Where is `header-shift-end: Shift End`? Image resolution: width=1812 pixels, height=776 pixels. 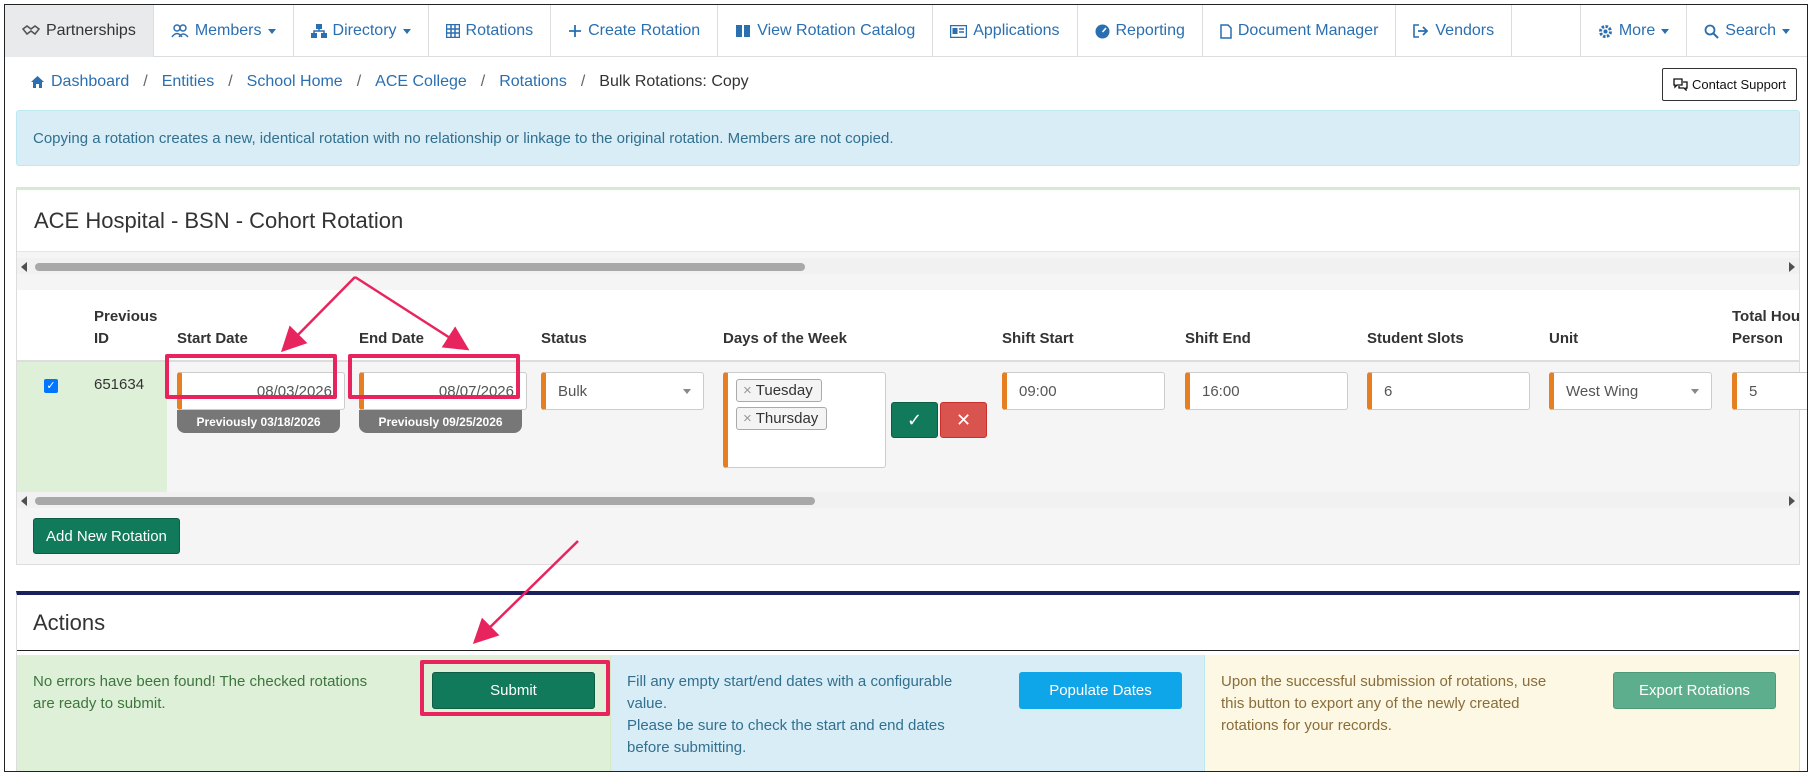
header-shift-end: Shift End is located at coordinates (1218, 338).